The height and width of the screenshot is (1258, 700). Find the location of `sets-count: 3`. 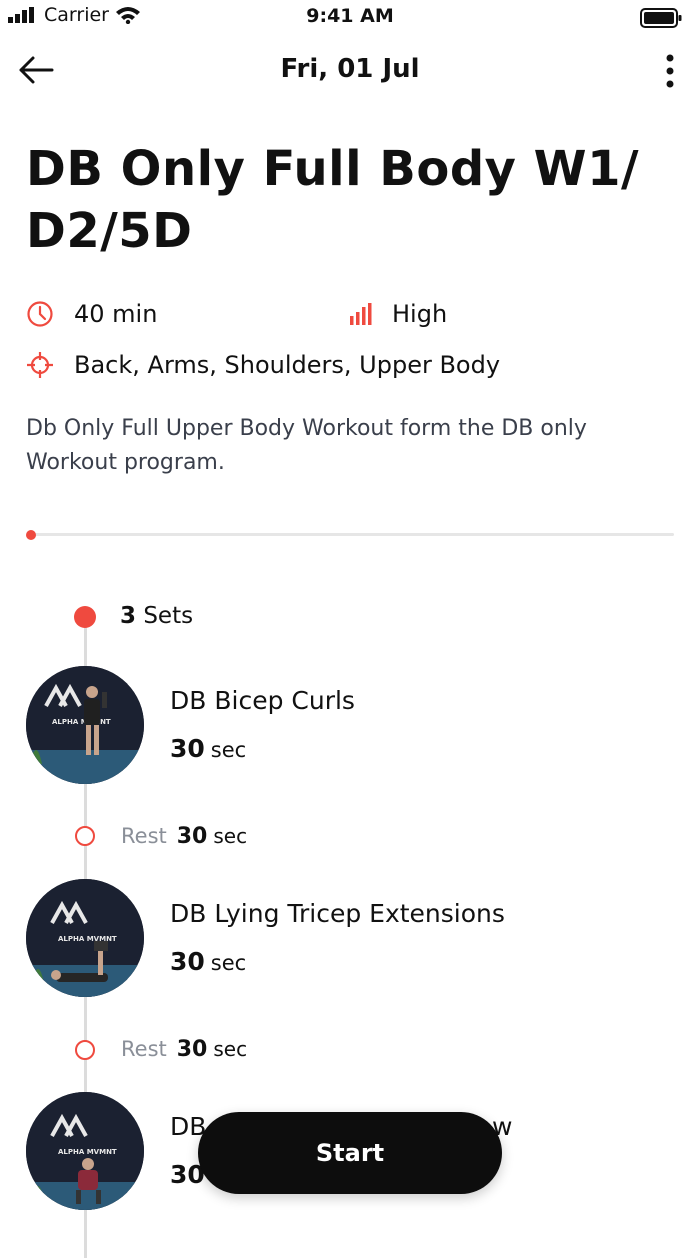

sets-count: 3 is located at coordinates (128, 616).